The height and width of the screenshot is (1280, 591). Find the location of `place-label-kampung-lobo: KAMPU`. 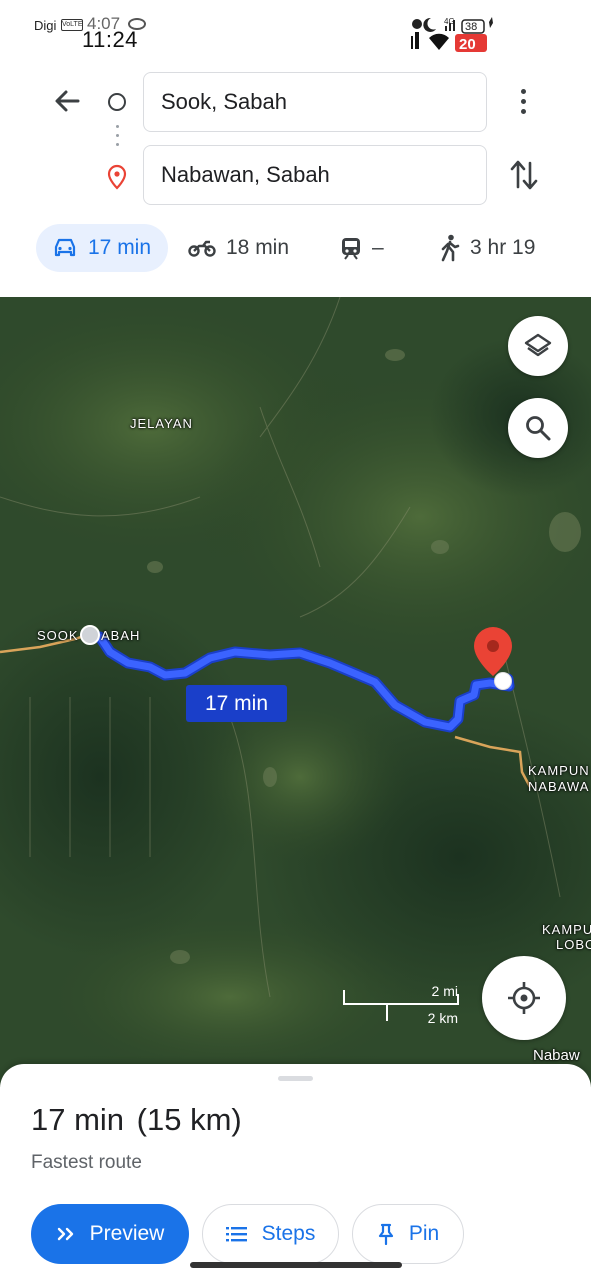

place-label-kampung-lobo: KAMPU is located at coordinates (566, 929).